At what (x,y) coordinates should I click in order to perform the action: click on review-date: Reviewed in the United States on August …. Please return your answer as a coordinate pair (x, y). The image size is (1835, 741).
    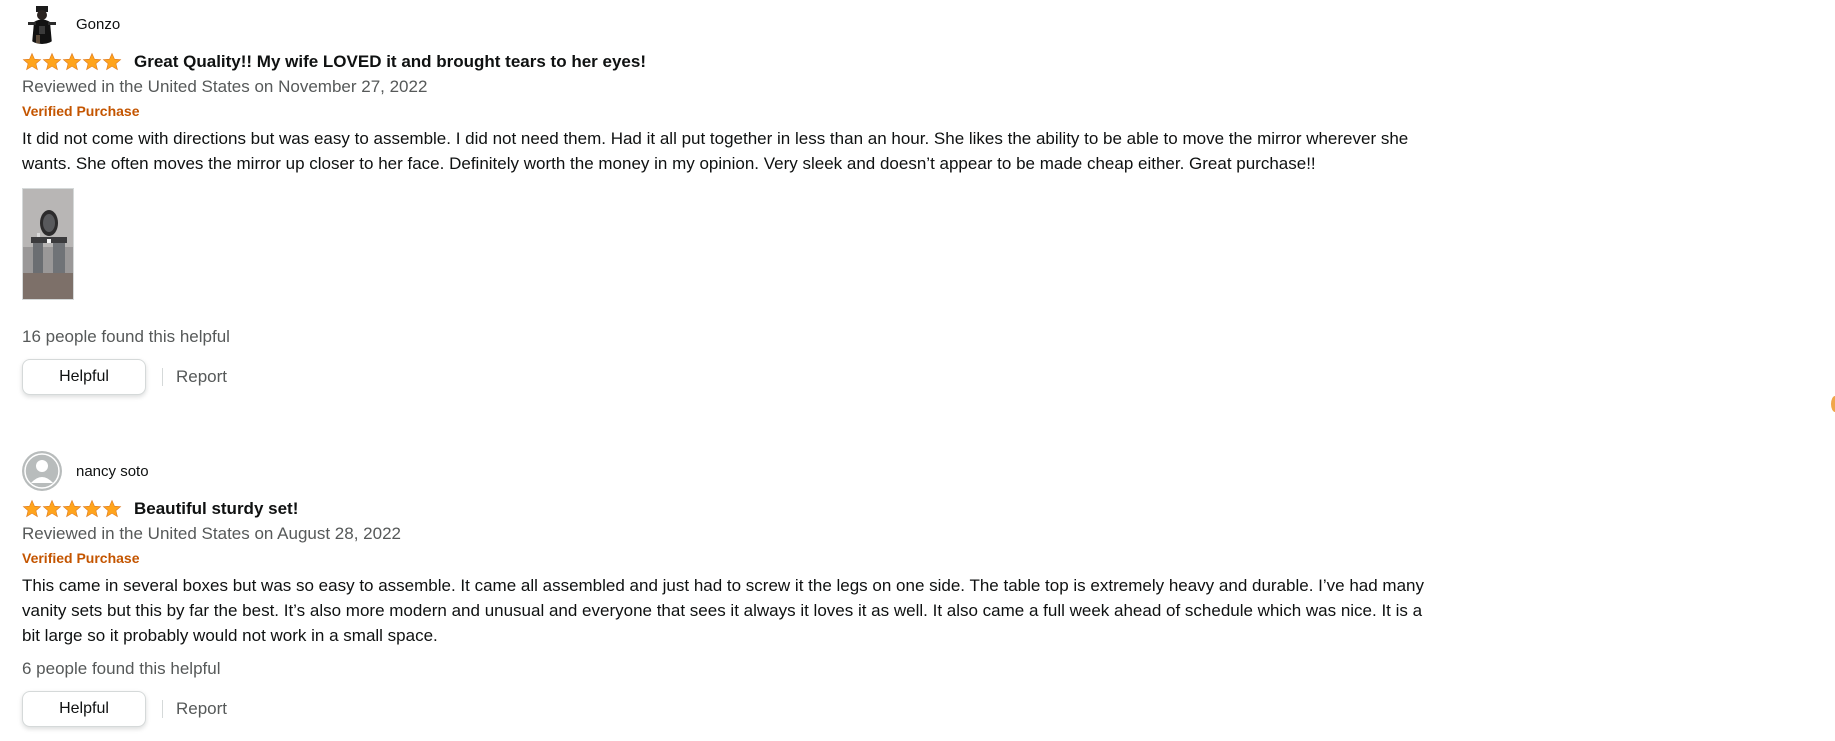
    Looking at the image, I should click on (211, 533).